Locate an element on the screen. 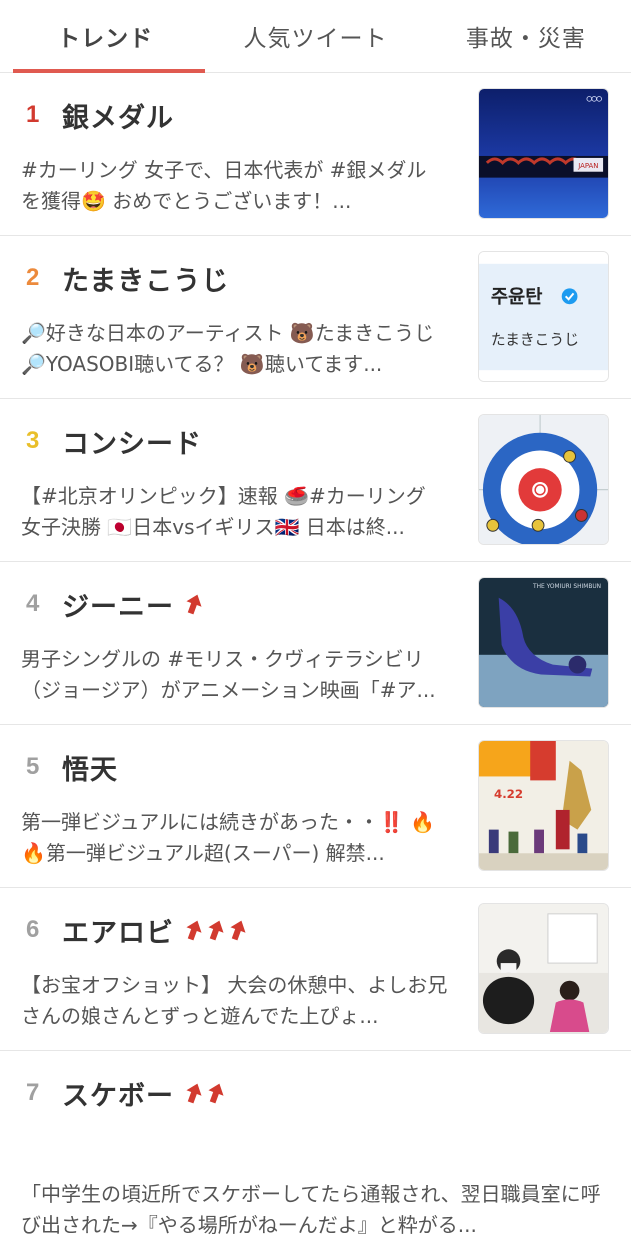 This screenshot has height=1251, width=631. offshot-photo-icon is located at coordinates (543, 968).